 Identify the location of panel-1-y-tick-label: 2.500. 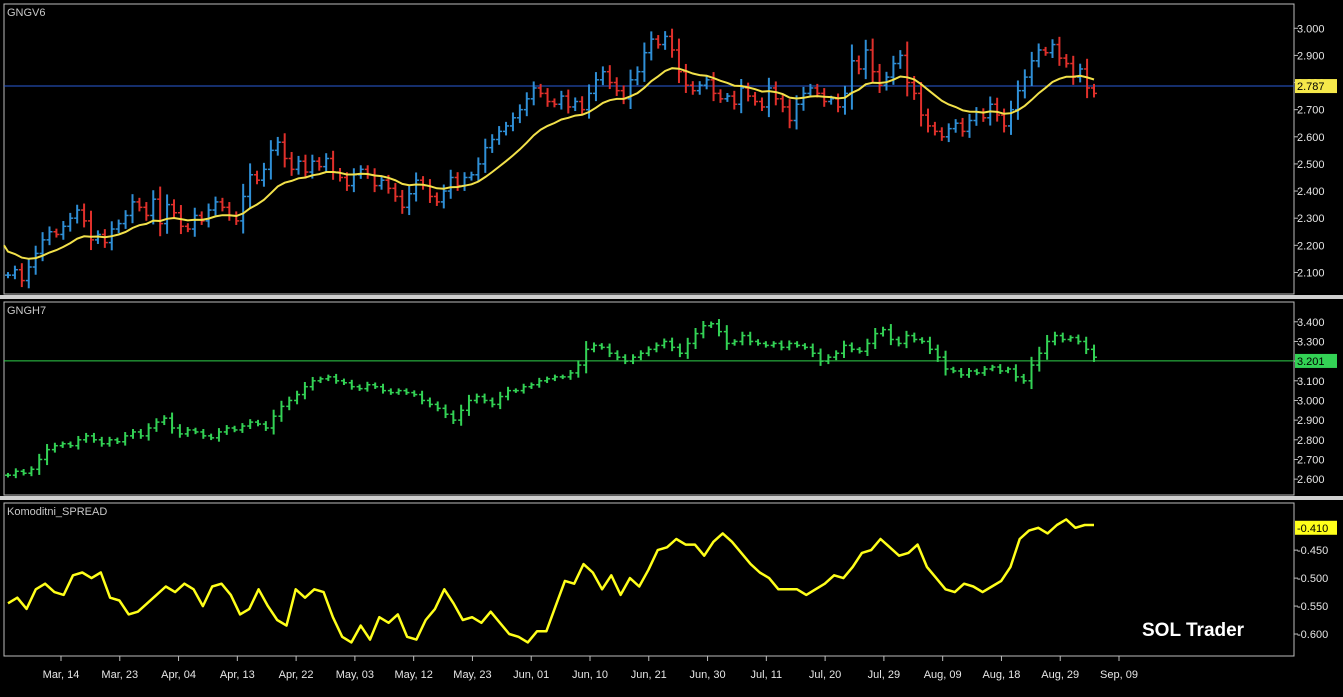
(1311, 165).